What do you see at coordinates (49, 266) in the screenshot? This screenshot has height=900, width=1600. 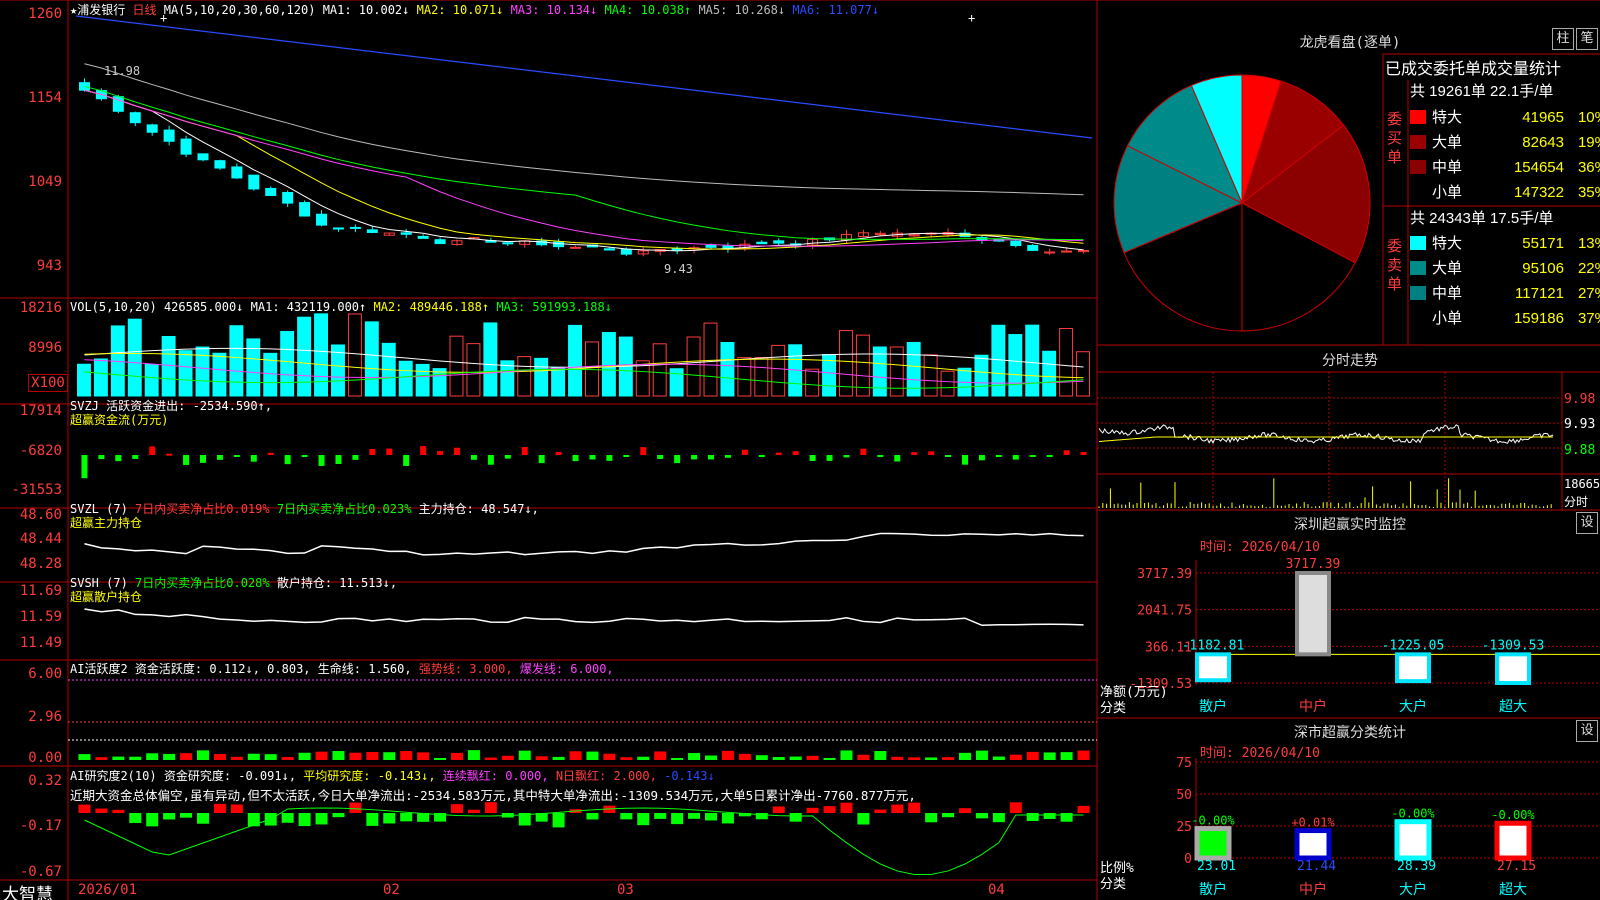 I see `kline-y-tick: 943` at bounding box center [49, 266].